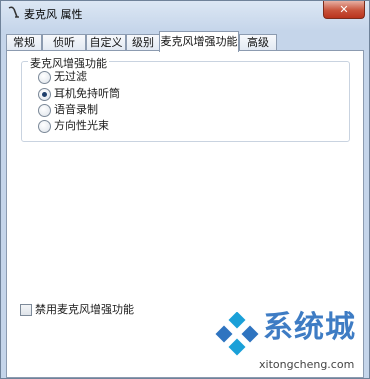 Image resolution: width=370 pixels, height=379 pixels. I want to click on watermark-name: 系统城, so click(309, 327).